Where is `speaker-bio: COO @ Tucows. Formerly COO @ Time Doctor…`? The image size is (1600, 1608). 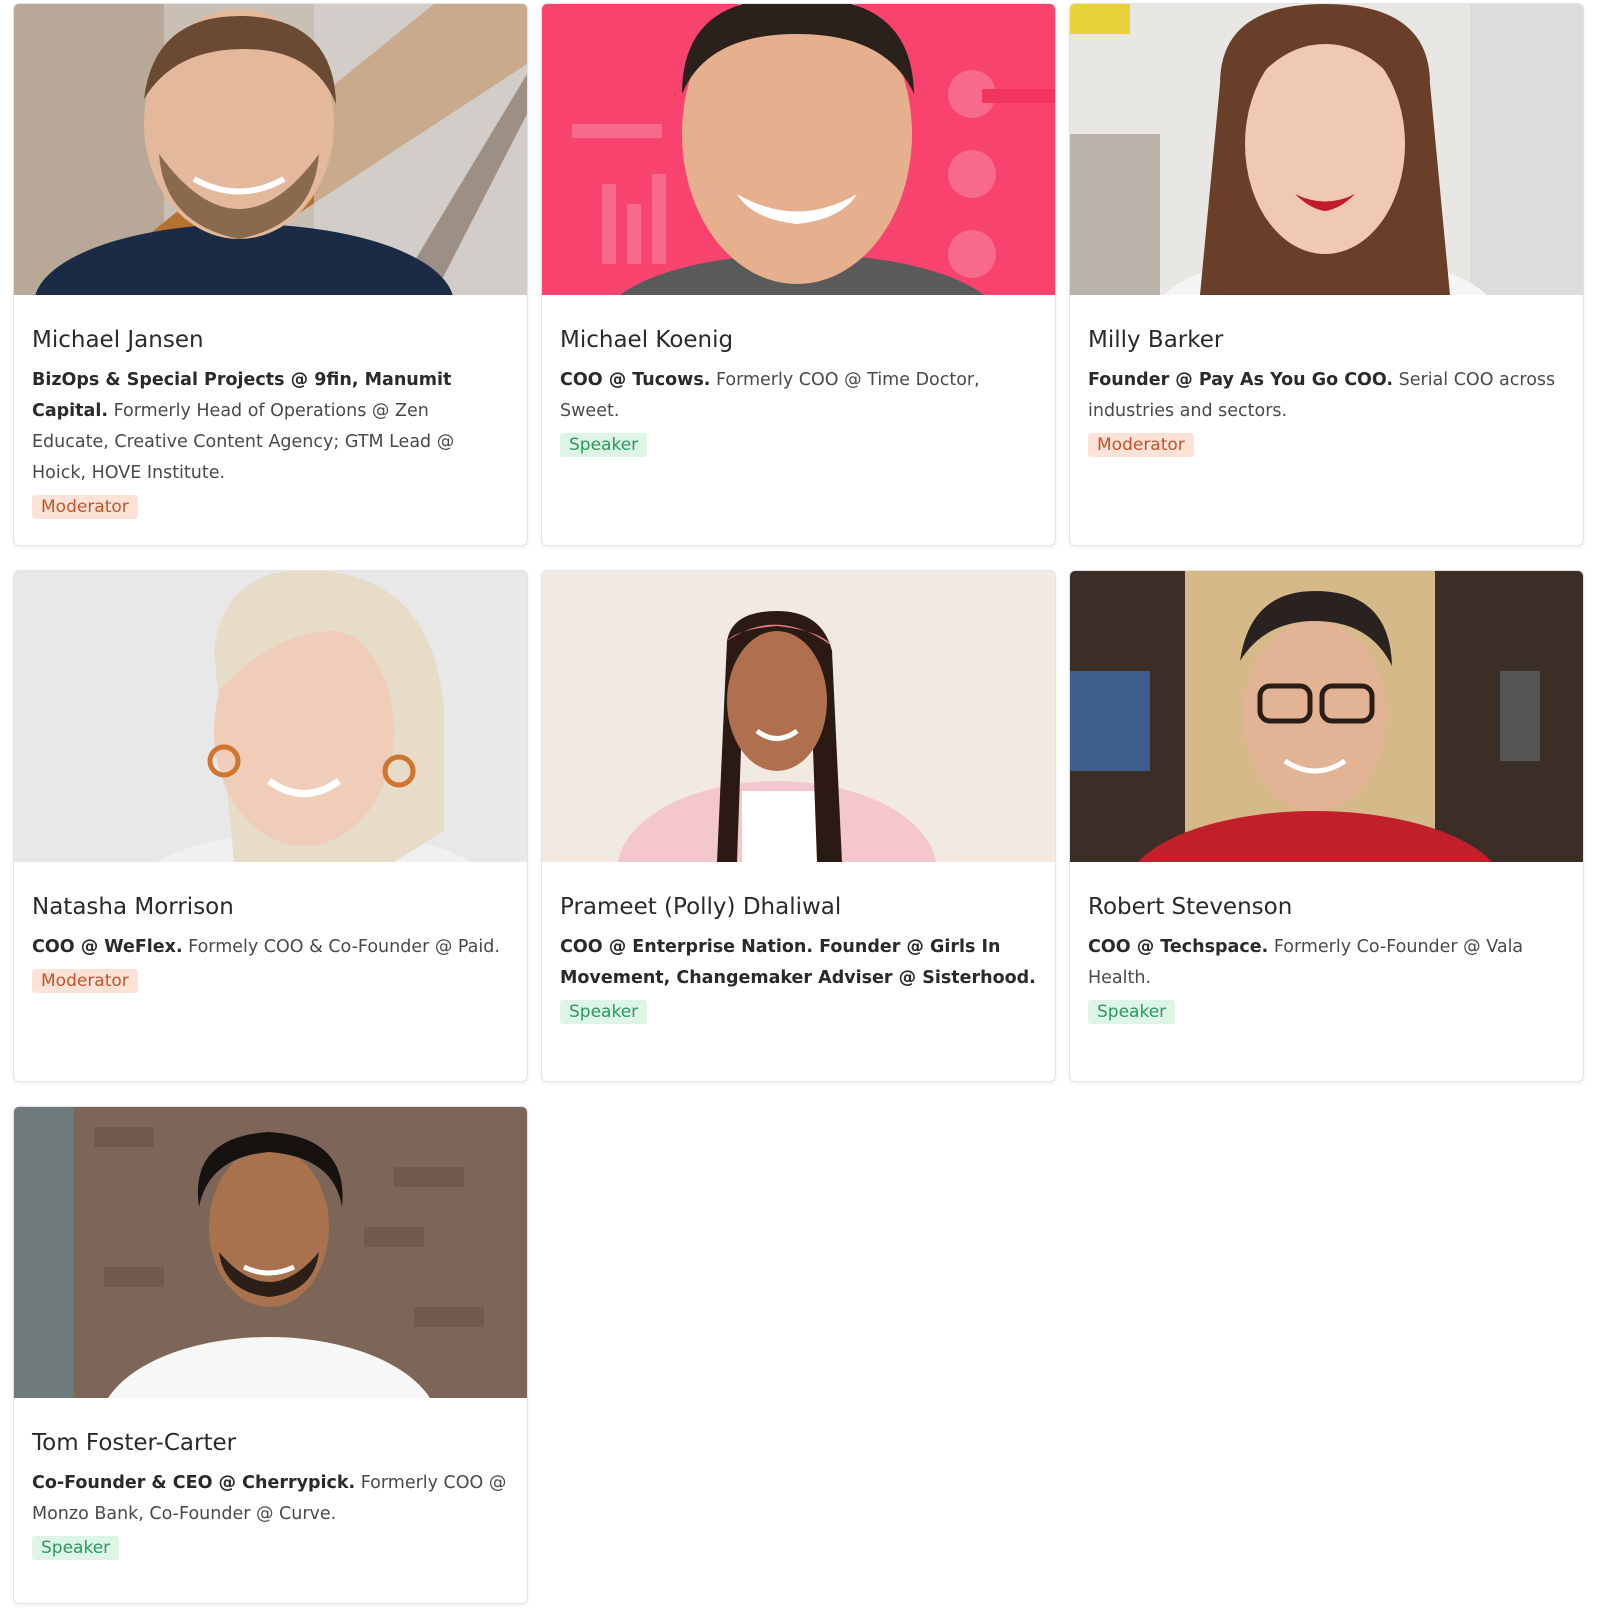
speaker-bio: COO @ Tucows. Formerly COO @ Time Doctor… is located at coordinates (798, 396).